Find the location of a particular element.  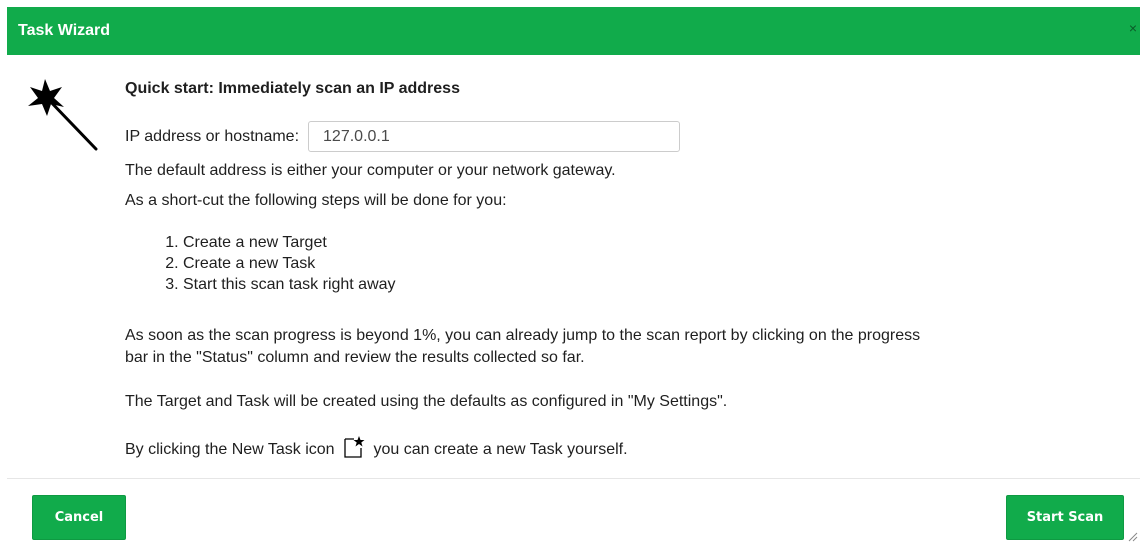

ip-address-row: IP address or hostname: is located at coordinates (403, 136).